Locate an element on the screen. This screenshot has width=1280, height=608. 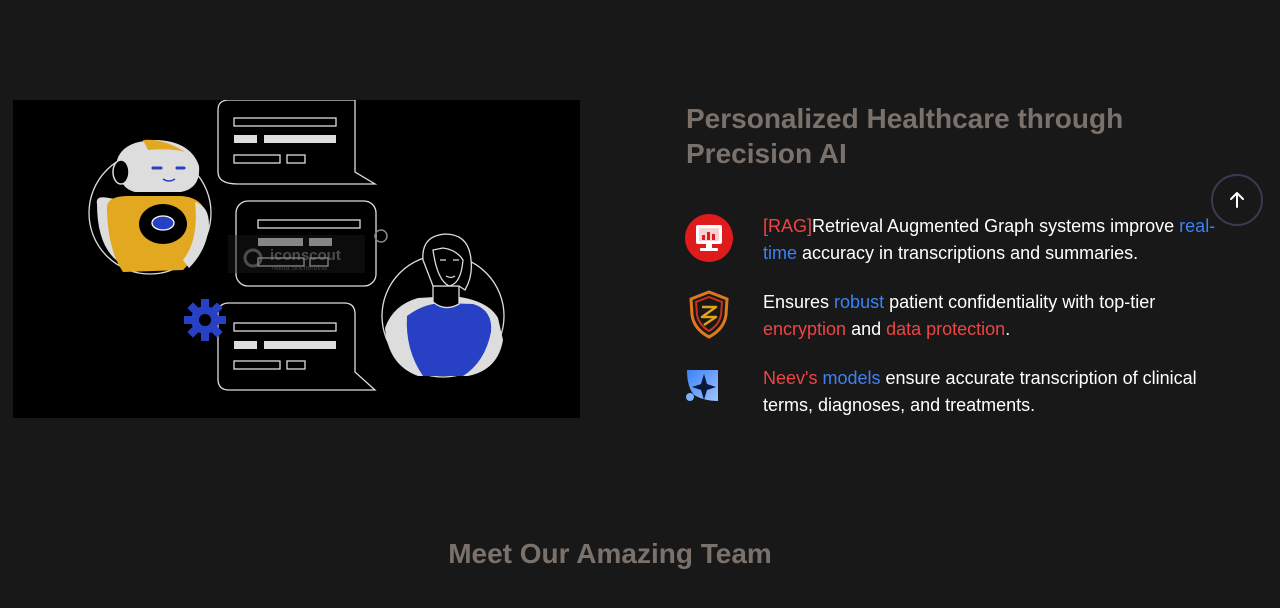
team-section-title: Meet Our Amazing Team is located at coordinates (610, 553).